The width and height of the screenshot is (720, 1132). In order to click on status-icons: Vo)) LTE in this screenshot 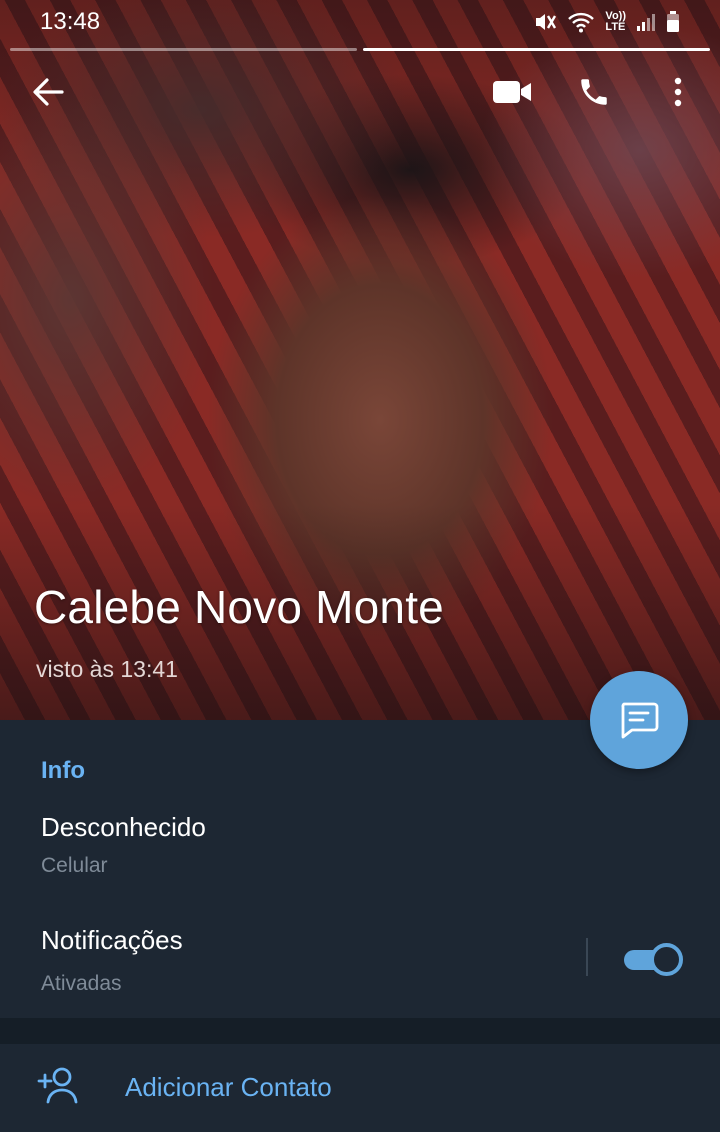, I will do `click(606, 22)`.